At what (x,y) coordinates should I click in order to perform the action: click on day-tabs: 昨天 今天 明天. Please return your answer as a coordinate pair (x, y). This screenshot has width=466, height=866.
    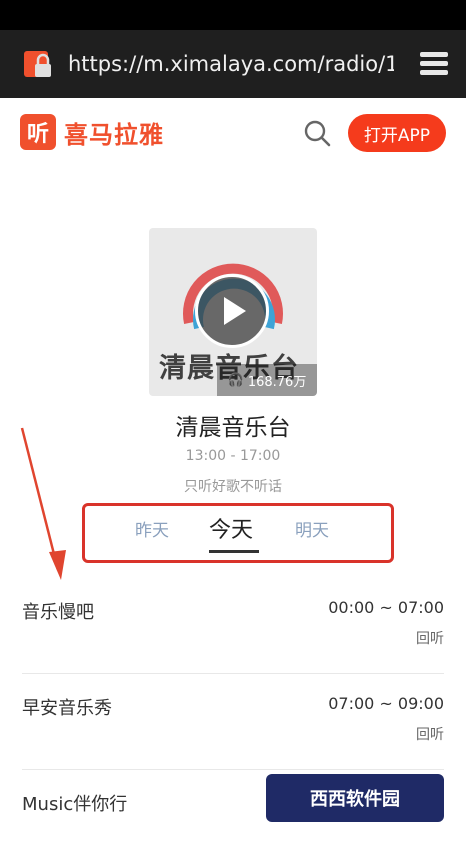
    Looking at the image, I should click on (238, 533).